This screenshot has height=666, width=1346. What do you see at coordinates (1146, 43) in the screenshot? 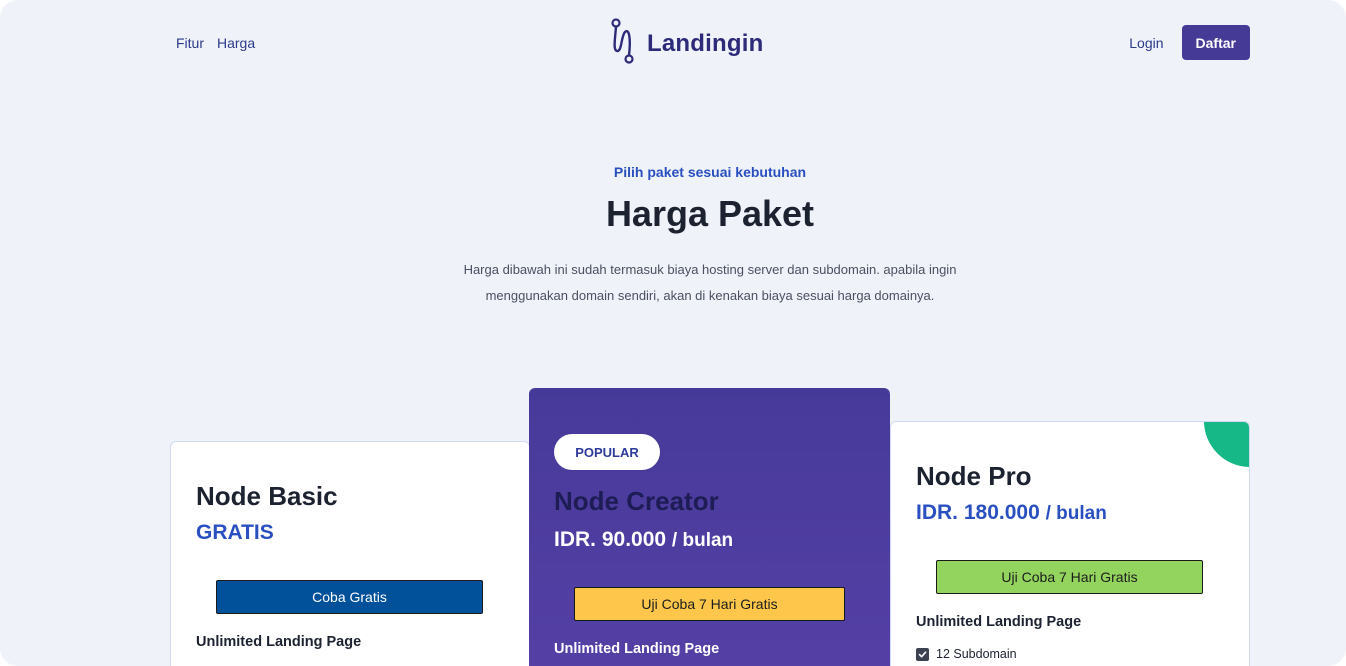
I see `login-link: Login` at bounding box center [1146, 43].